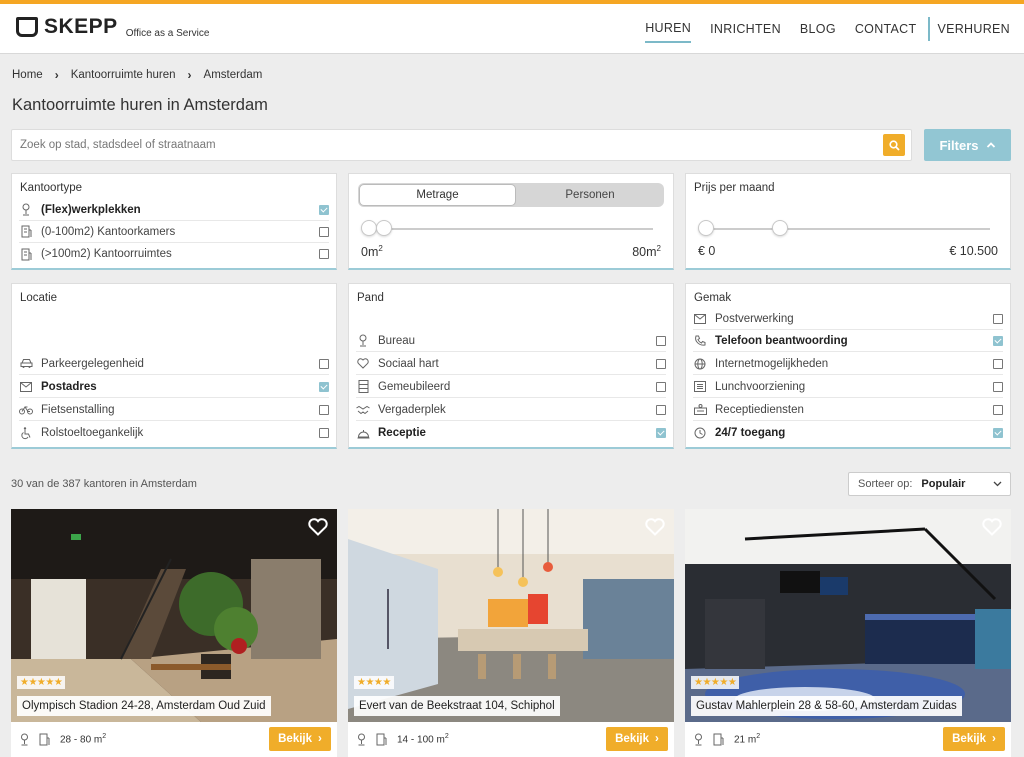 The image size is (1024, 757). Describe the element at coordinates (511, 410) in the screenshot. I see `filter-vergaderplek: Vergaderplek` at that location.